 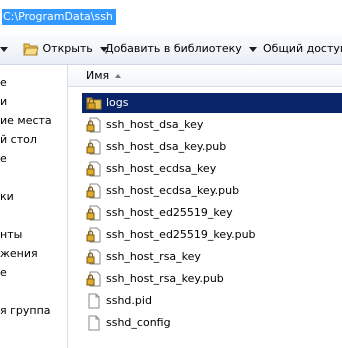 What do you see at coordinates (7, 197) in the screenshot?
I see `nav-item: ки` at bounding box center [7, 197].